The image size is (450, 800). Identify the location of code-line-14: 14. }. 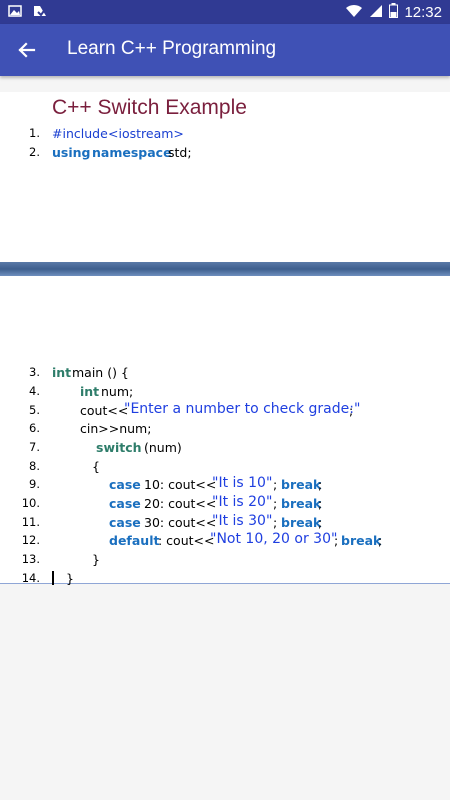
(225, 580).